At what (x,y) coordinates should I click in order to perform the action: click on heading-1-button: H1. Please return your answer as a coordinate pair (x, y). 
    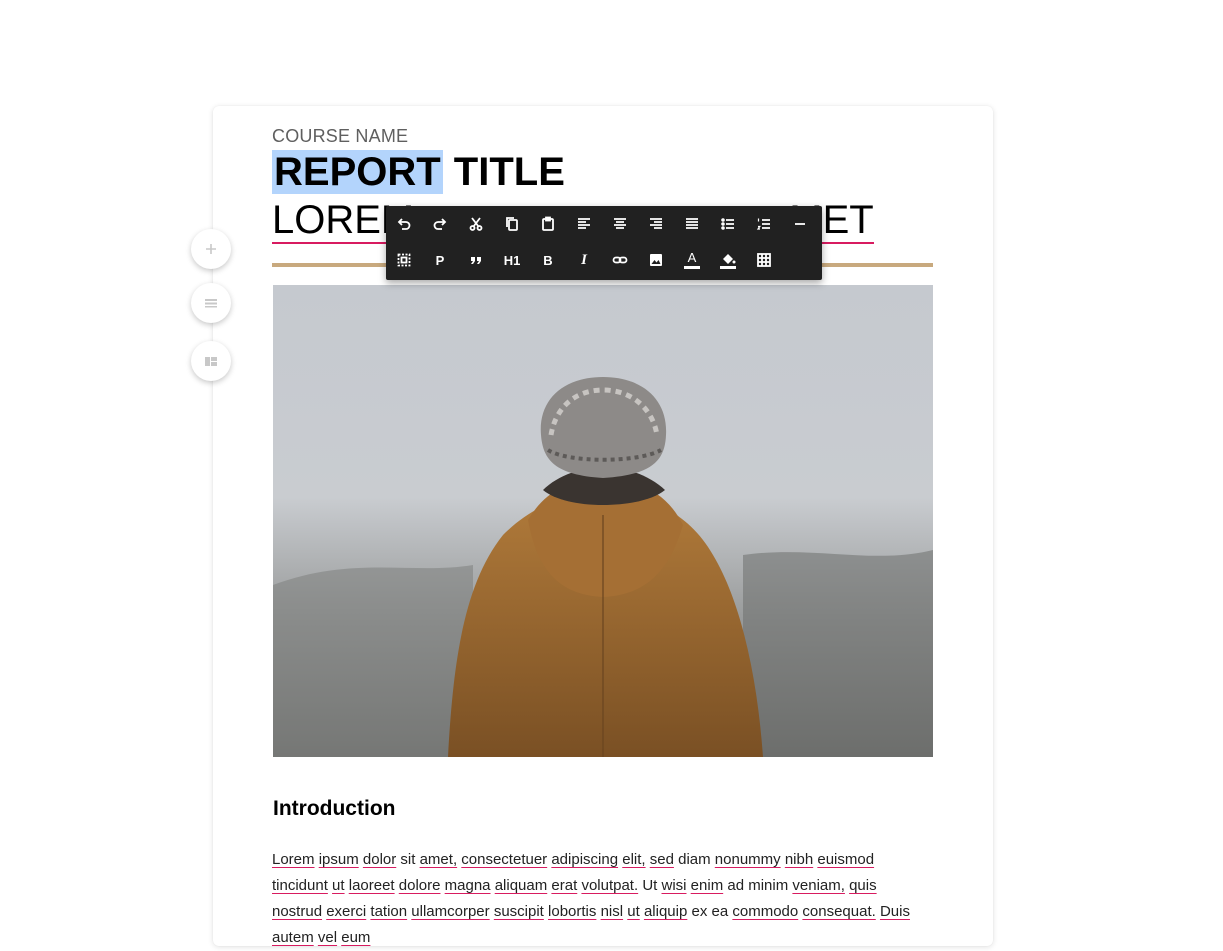
    Looking at the image, I should click on (512, 260).